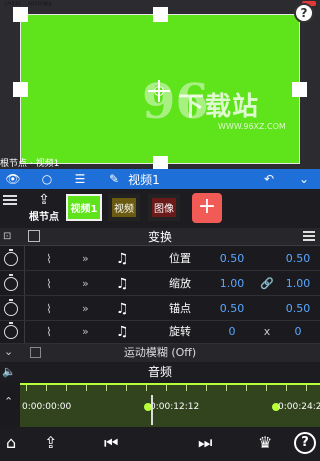 The width and height of the screenshot is (320, 461). I want to click on motion-blur-row: ⌄ 运动模糊 (Off), so click(160, 353).